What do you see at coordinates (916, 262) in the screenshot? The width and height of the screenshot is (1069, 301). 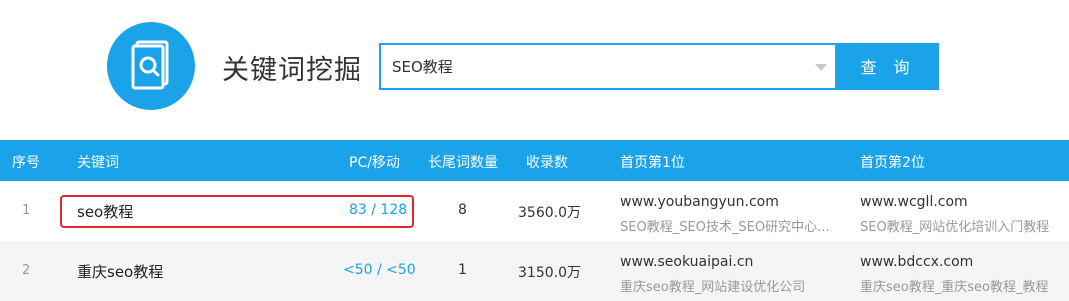 I see `rank2-url: www.bdccx.com` at bounding box center [916, 262].